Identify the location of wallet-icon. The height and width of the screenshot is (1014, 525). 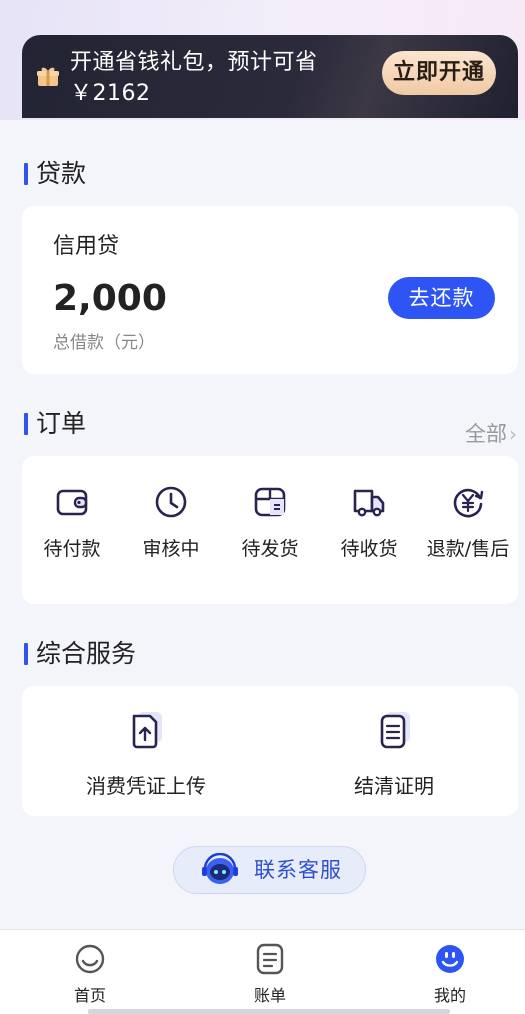
(72, 502).